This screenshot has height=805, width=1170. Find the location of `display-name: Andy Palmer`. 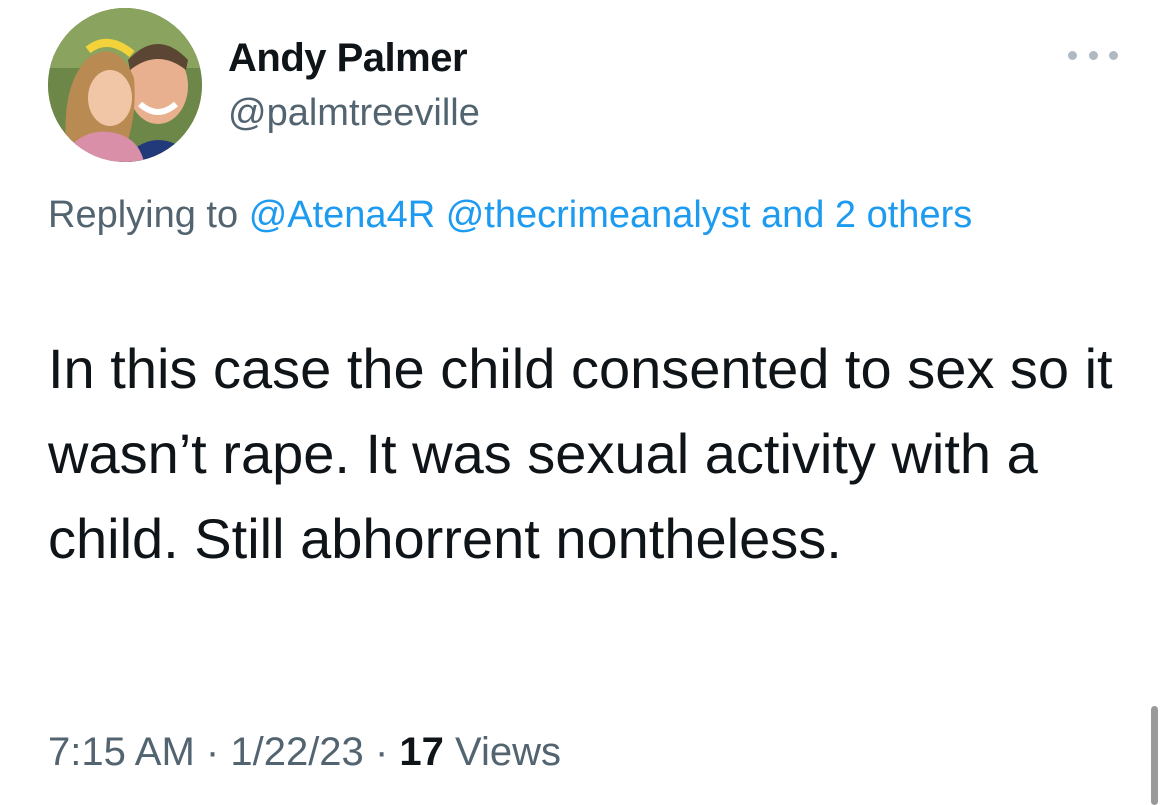

display-name: Andy Palmer is located at coordinates (348, 58).